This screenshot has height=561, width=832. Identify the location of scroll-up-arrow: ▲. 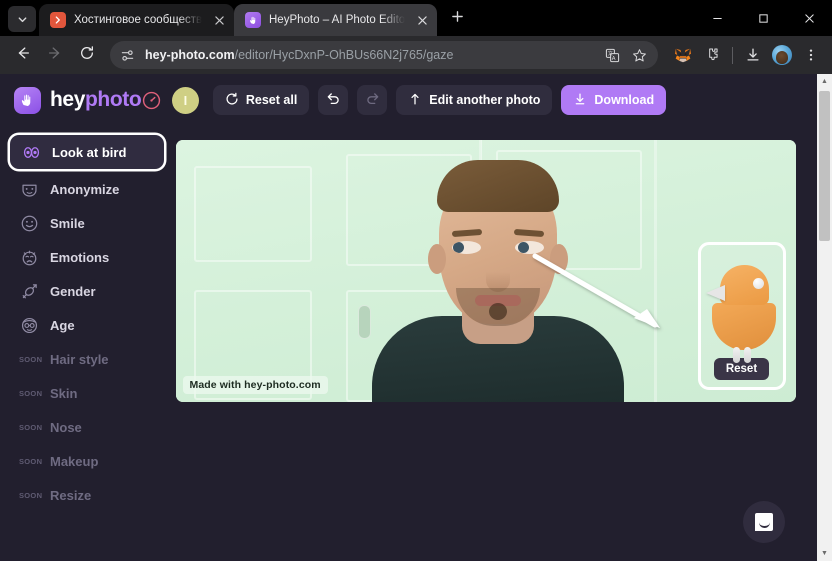
(824, 81).